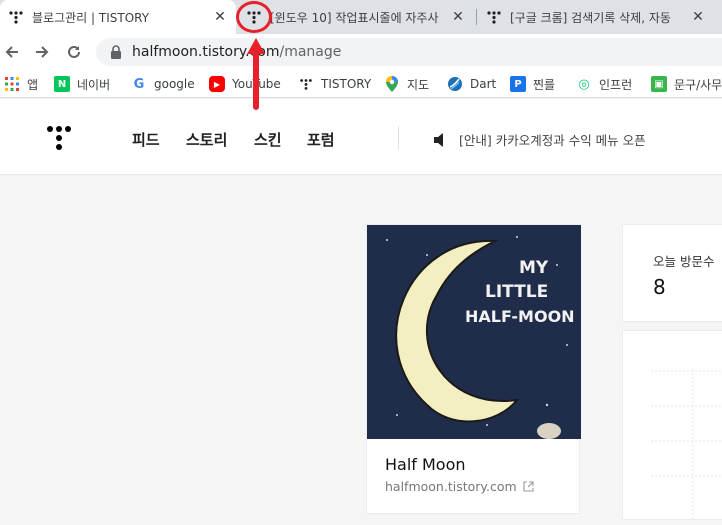 The height and width of the screenshot is (525, 722). What do you see at coordinates (418, 84) in the screenshot?
I see `bookmark-label: 지도` at bounding box center [418, 84].